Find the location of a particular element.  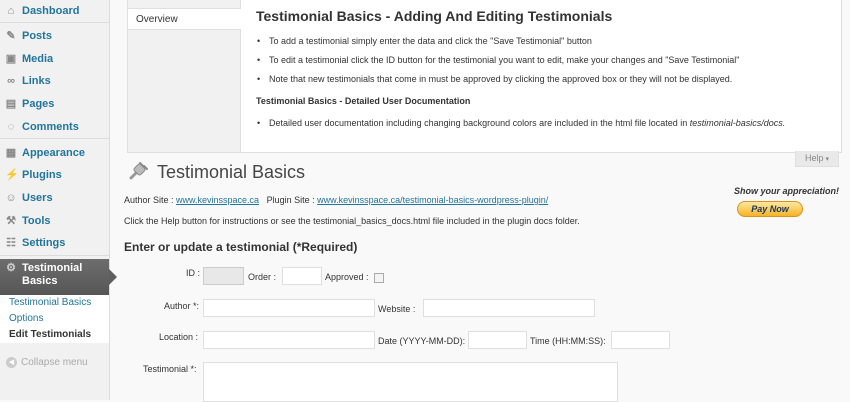

author-field is located at coordinates (289, 308).